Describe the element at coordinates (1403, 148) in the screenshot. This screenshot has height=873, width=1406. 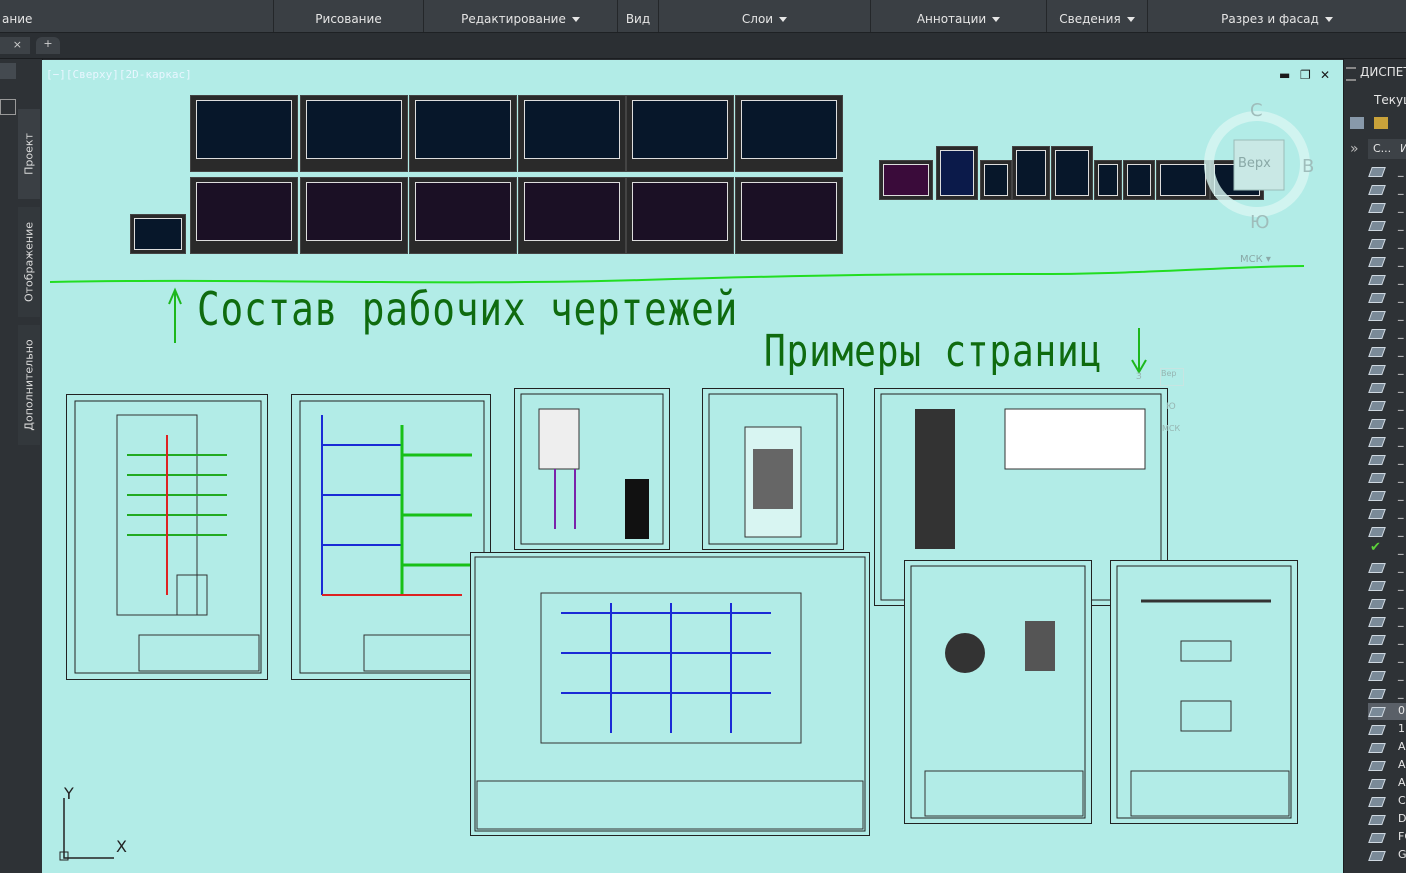
I see `column-name: И` at that location.